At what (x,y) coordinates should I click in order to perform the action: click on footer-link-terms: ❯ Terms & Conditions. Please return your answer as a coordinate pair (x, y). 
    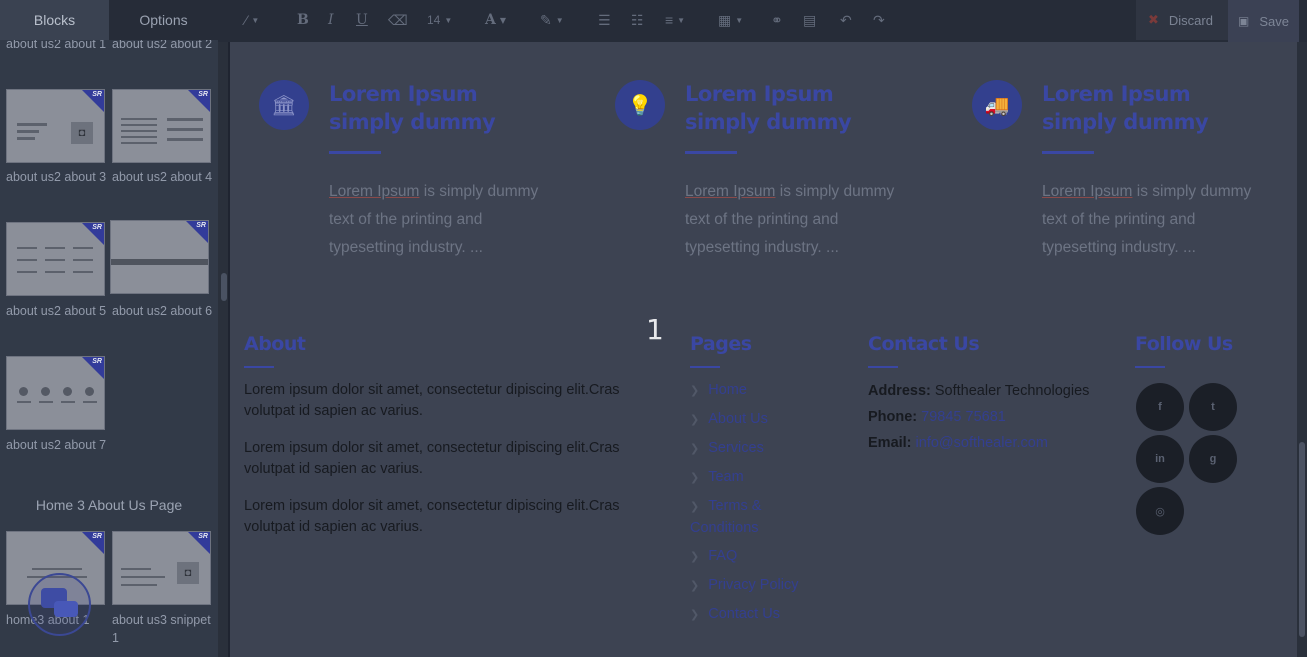
    Looking at the image, I should click on (745, 517).